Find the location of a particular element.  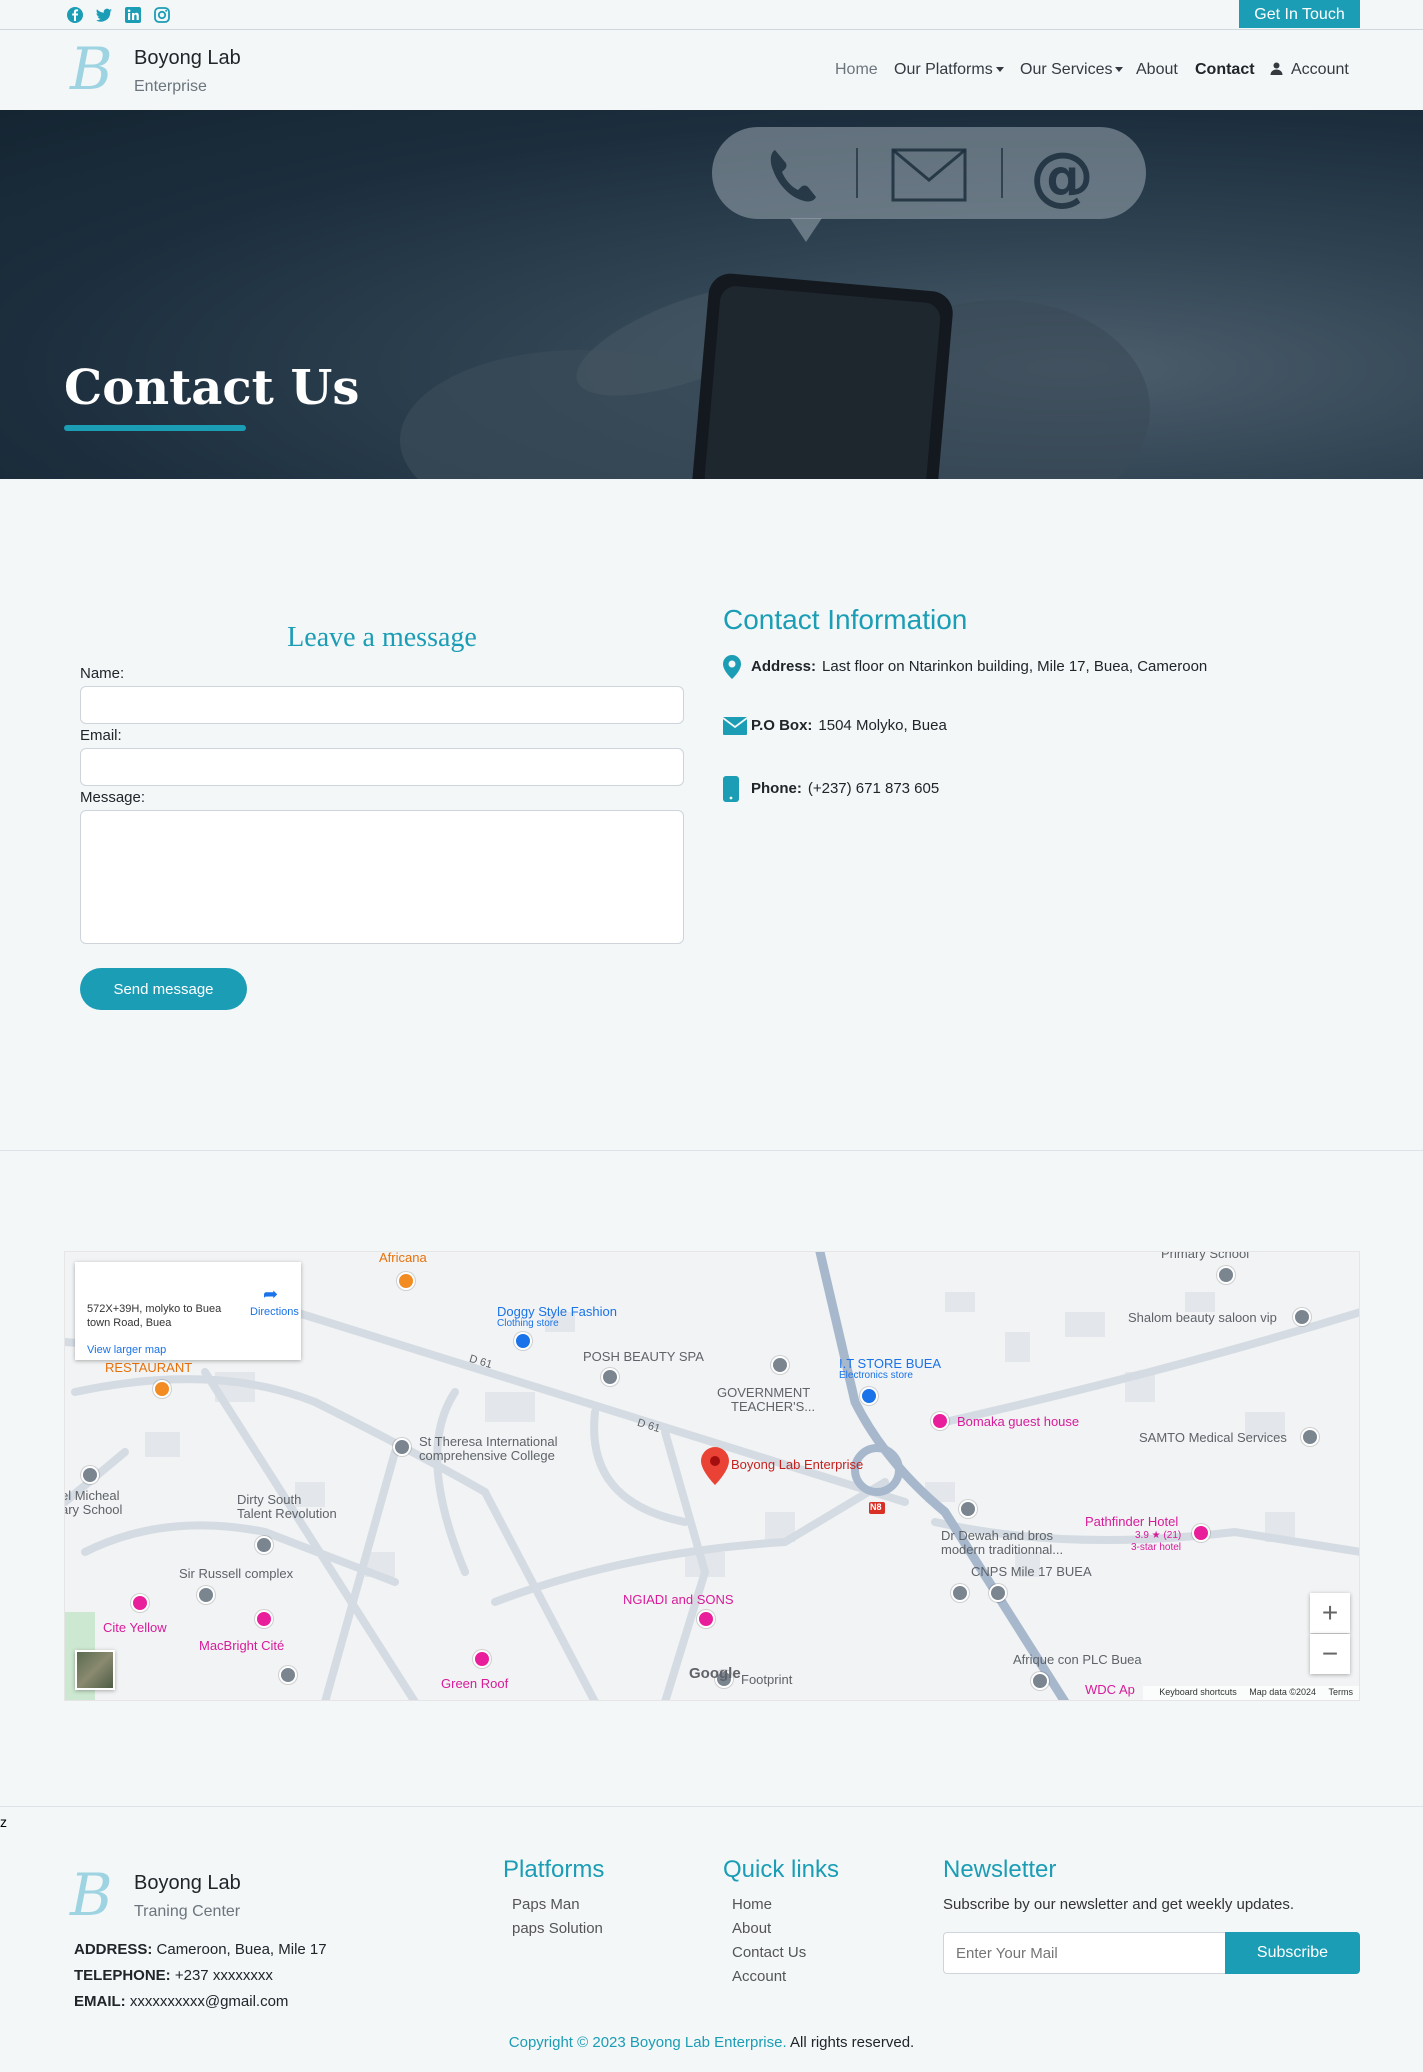

footer-quicklink: Contact Us is located at coordinates (769, 1952).